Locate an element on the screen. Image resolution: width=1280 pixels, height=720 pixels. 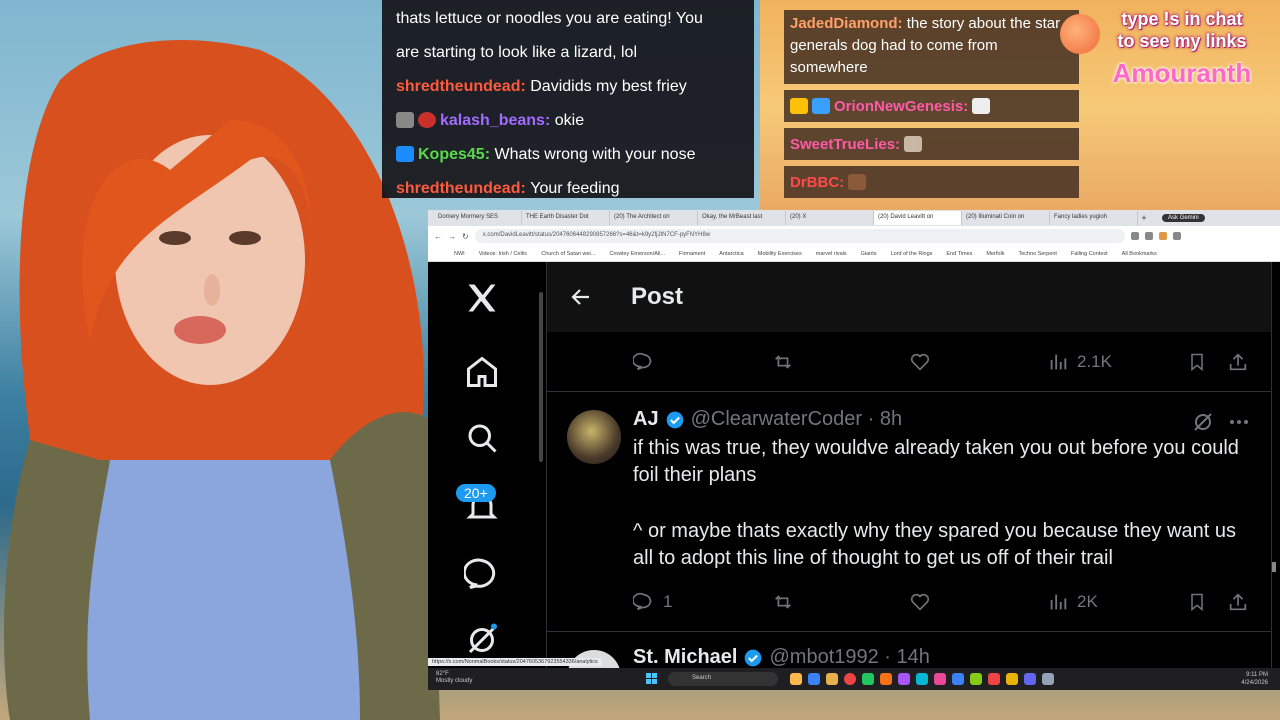
more-options-icon is located at coordinates (1239, 422).